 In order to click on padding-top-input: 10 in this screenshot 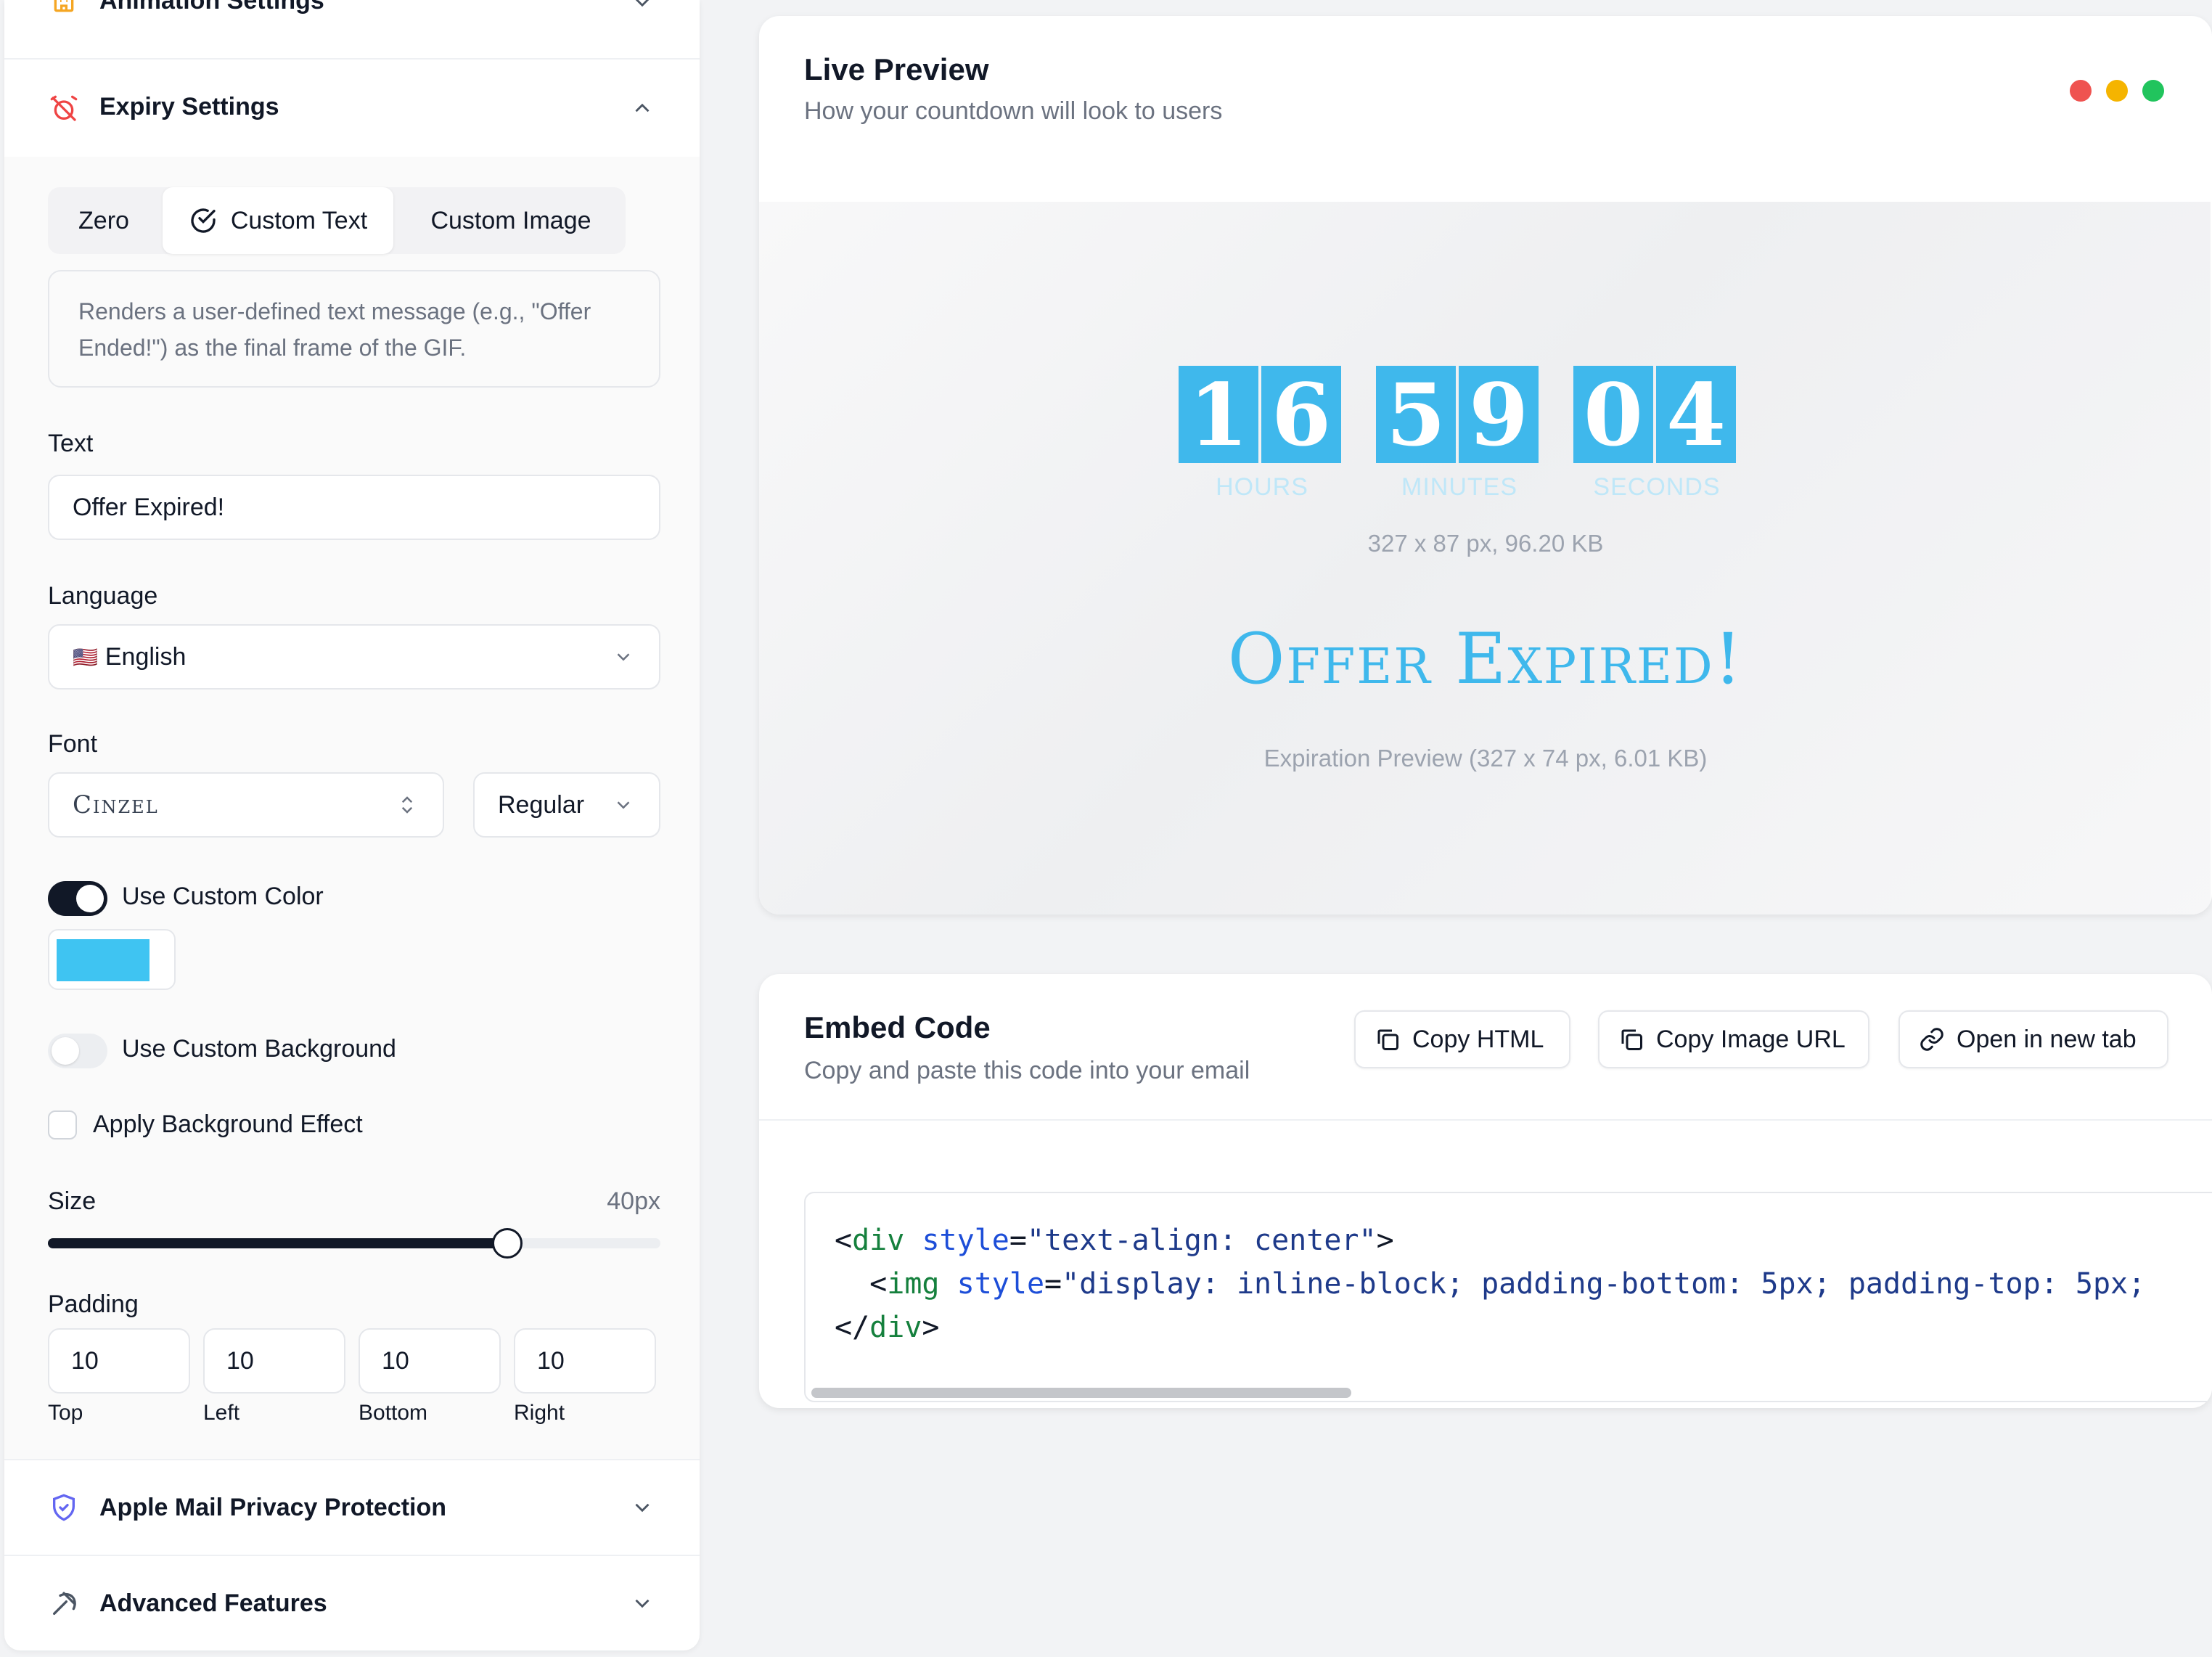, I will do `click(119, 1361)`.